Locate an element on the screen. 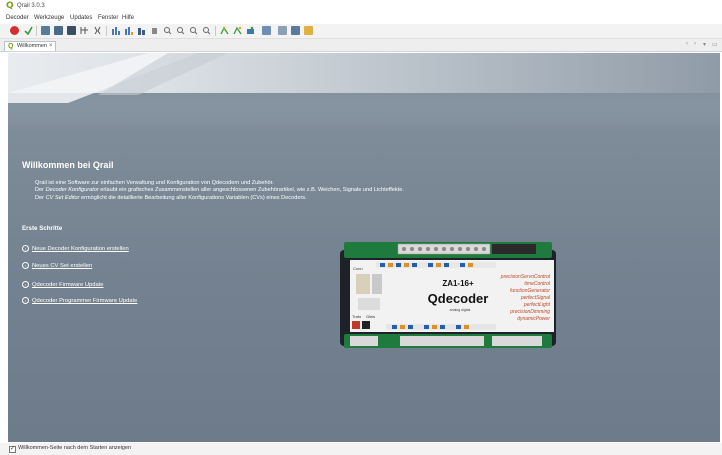 The width and height of the screenshot is (722, 455). tab-menu-icon: ▾ is located at coordinates (704, 44).